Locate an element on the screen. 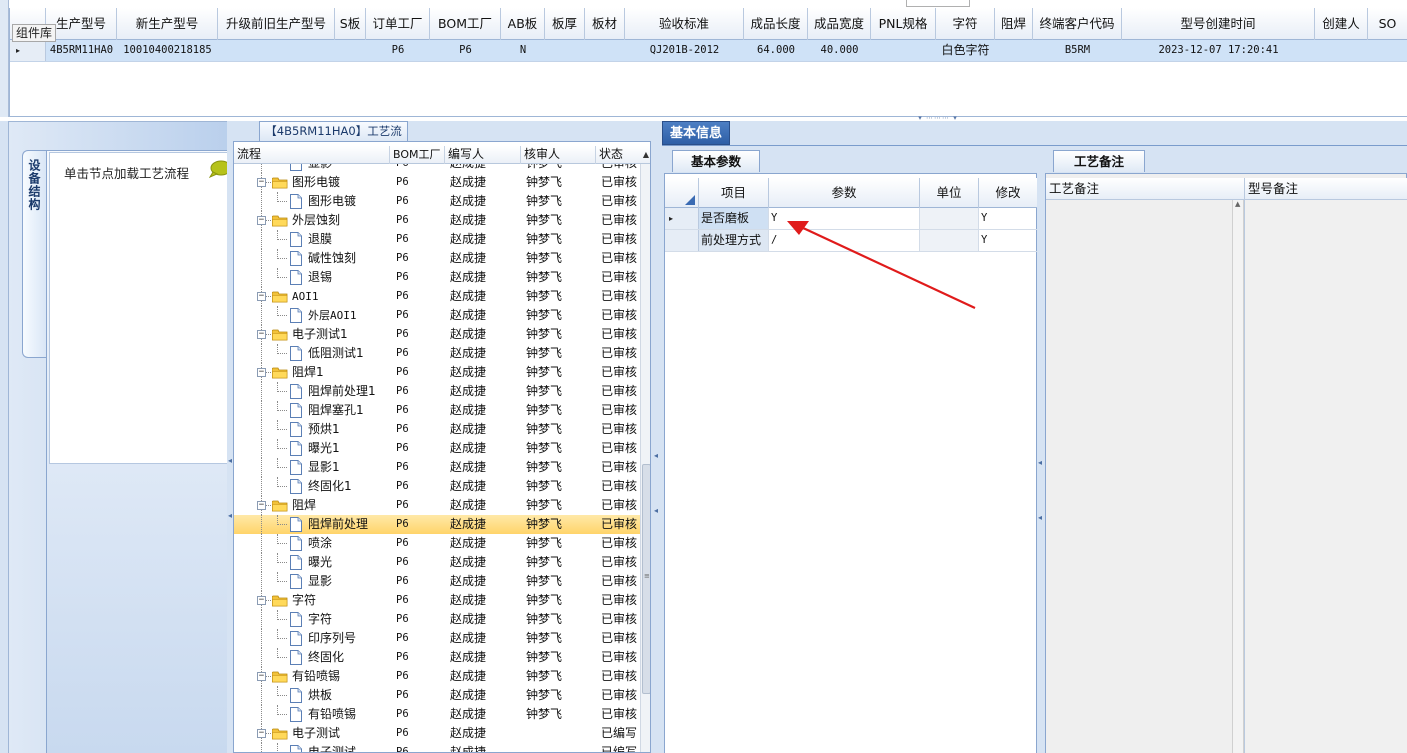 This screenshot has height=753, width=1407. tree-scrollbar: ≡ is located at coordinates (645, 458).